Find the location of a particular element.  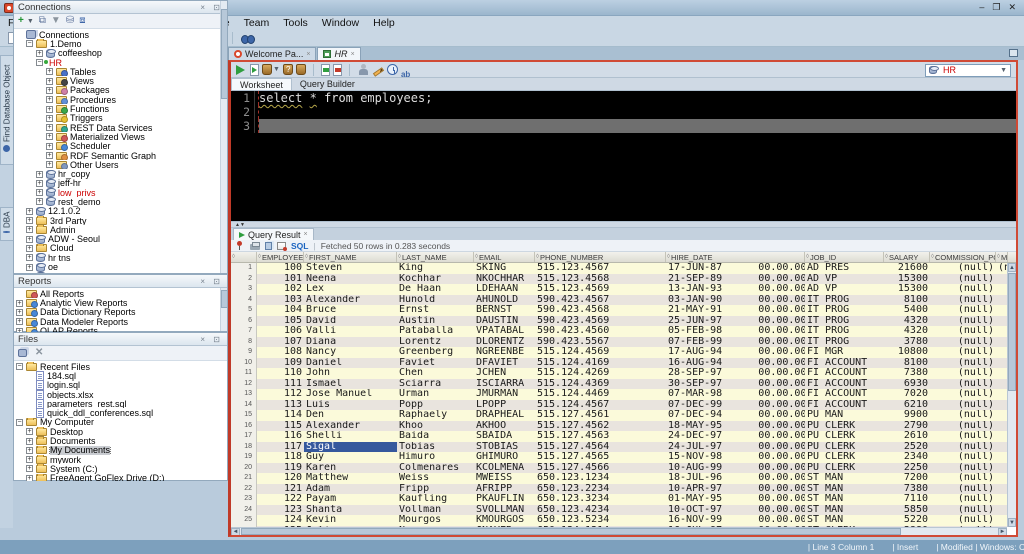

cell-phone_number: 515.124.4569 is located at coordinates (600, 352).